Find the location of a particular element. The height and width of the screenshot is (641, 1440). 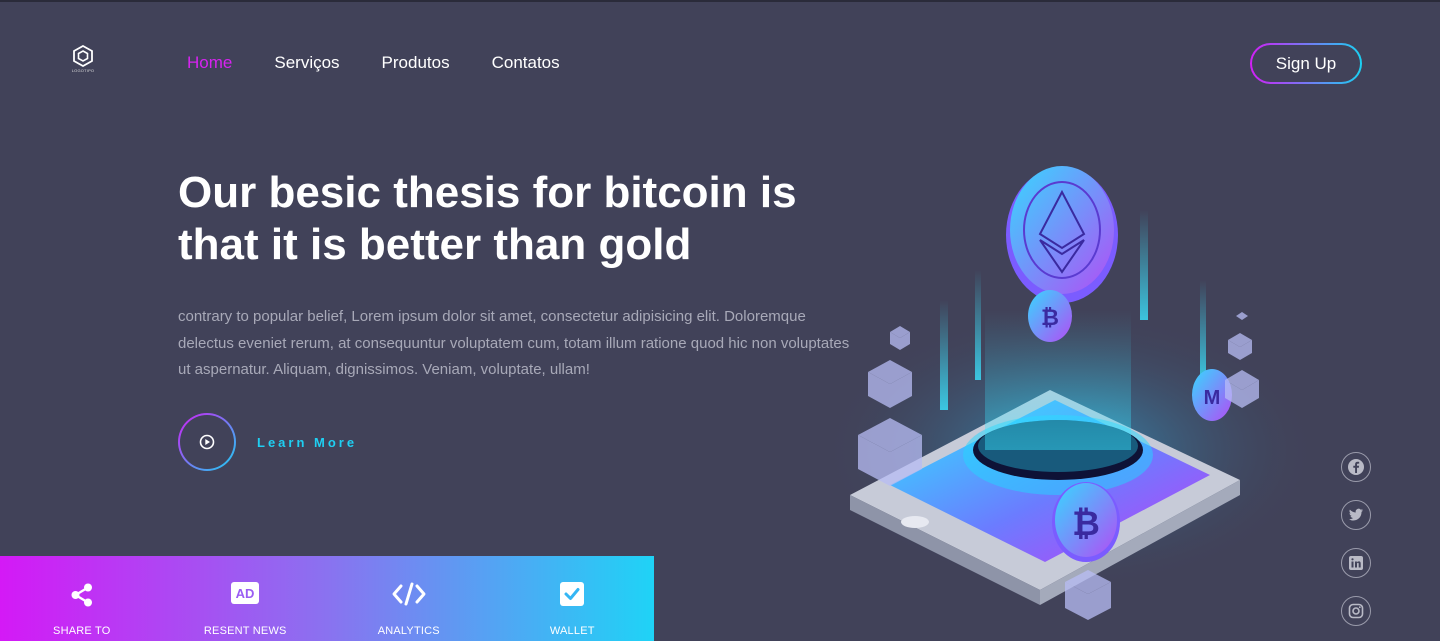

feature-news-label: RESENT NEWS is located at coordinates (245, 631).